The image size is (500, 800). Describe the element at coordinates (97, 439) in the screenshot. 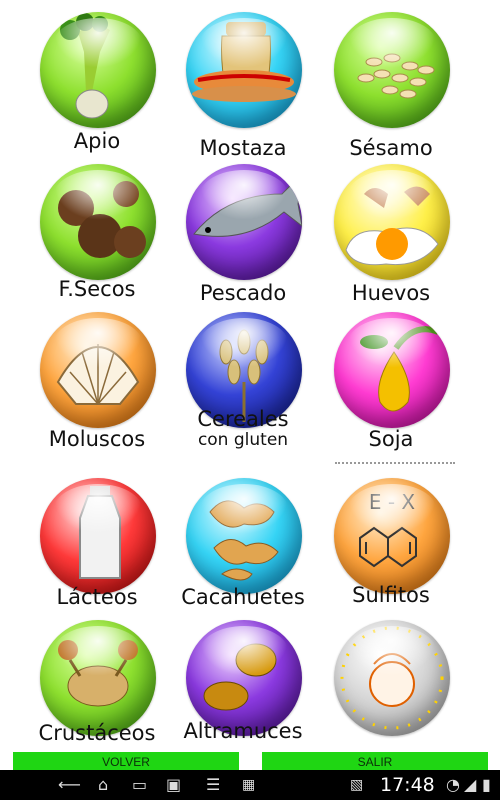

I see `tile-label: Moluscos` at that location.